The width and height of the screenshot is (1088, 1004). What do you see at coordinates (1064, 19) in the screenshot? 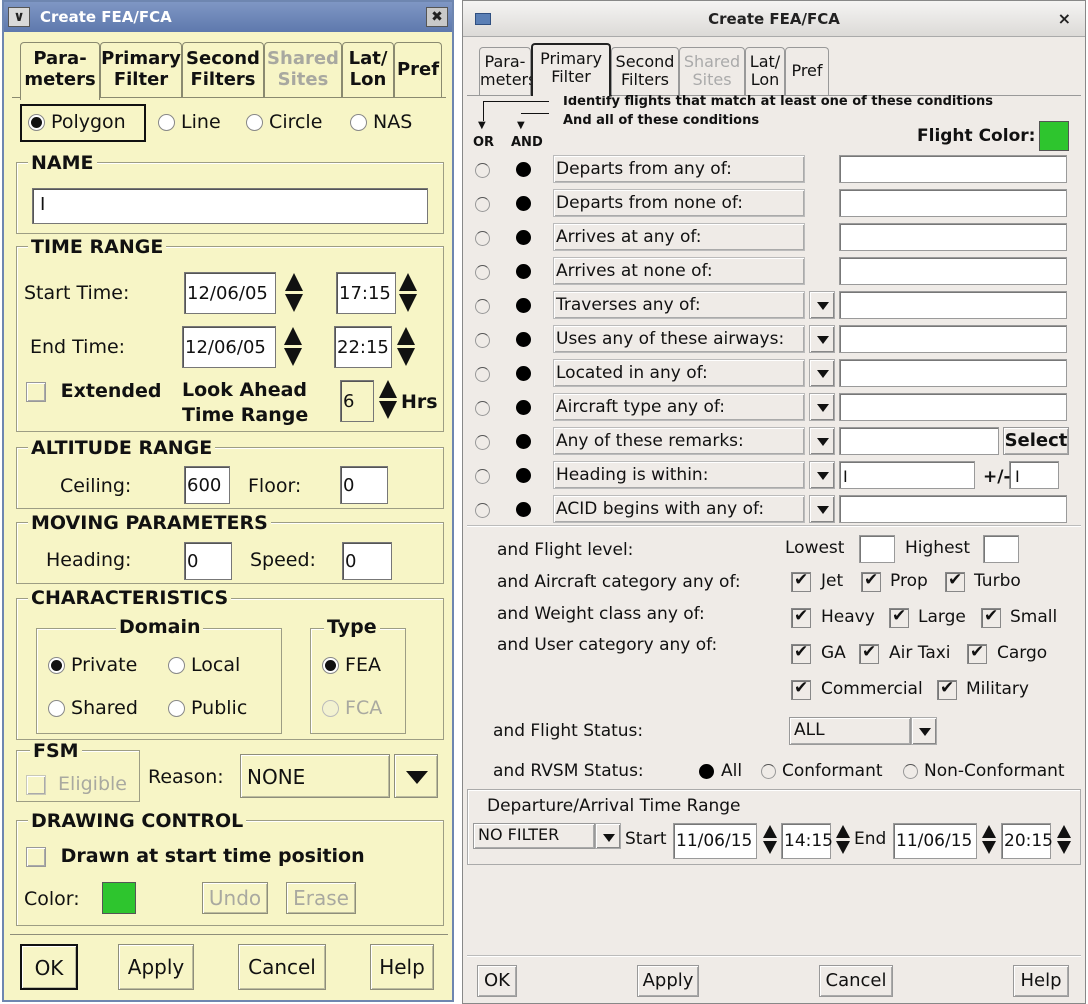
I see `close-icon: ×` at bounding box center [1064, 19].